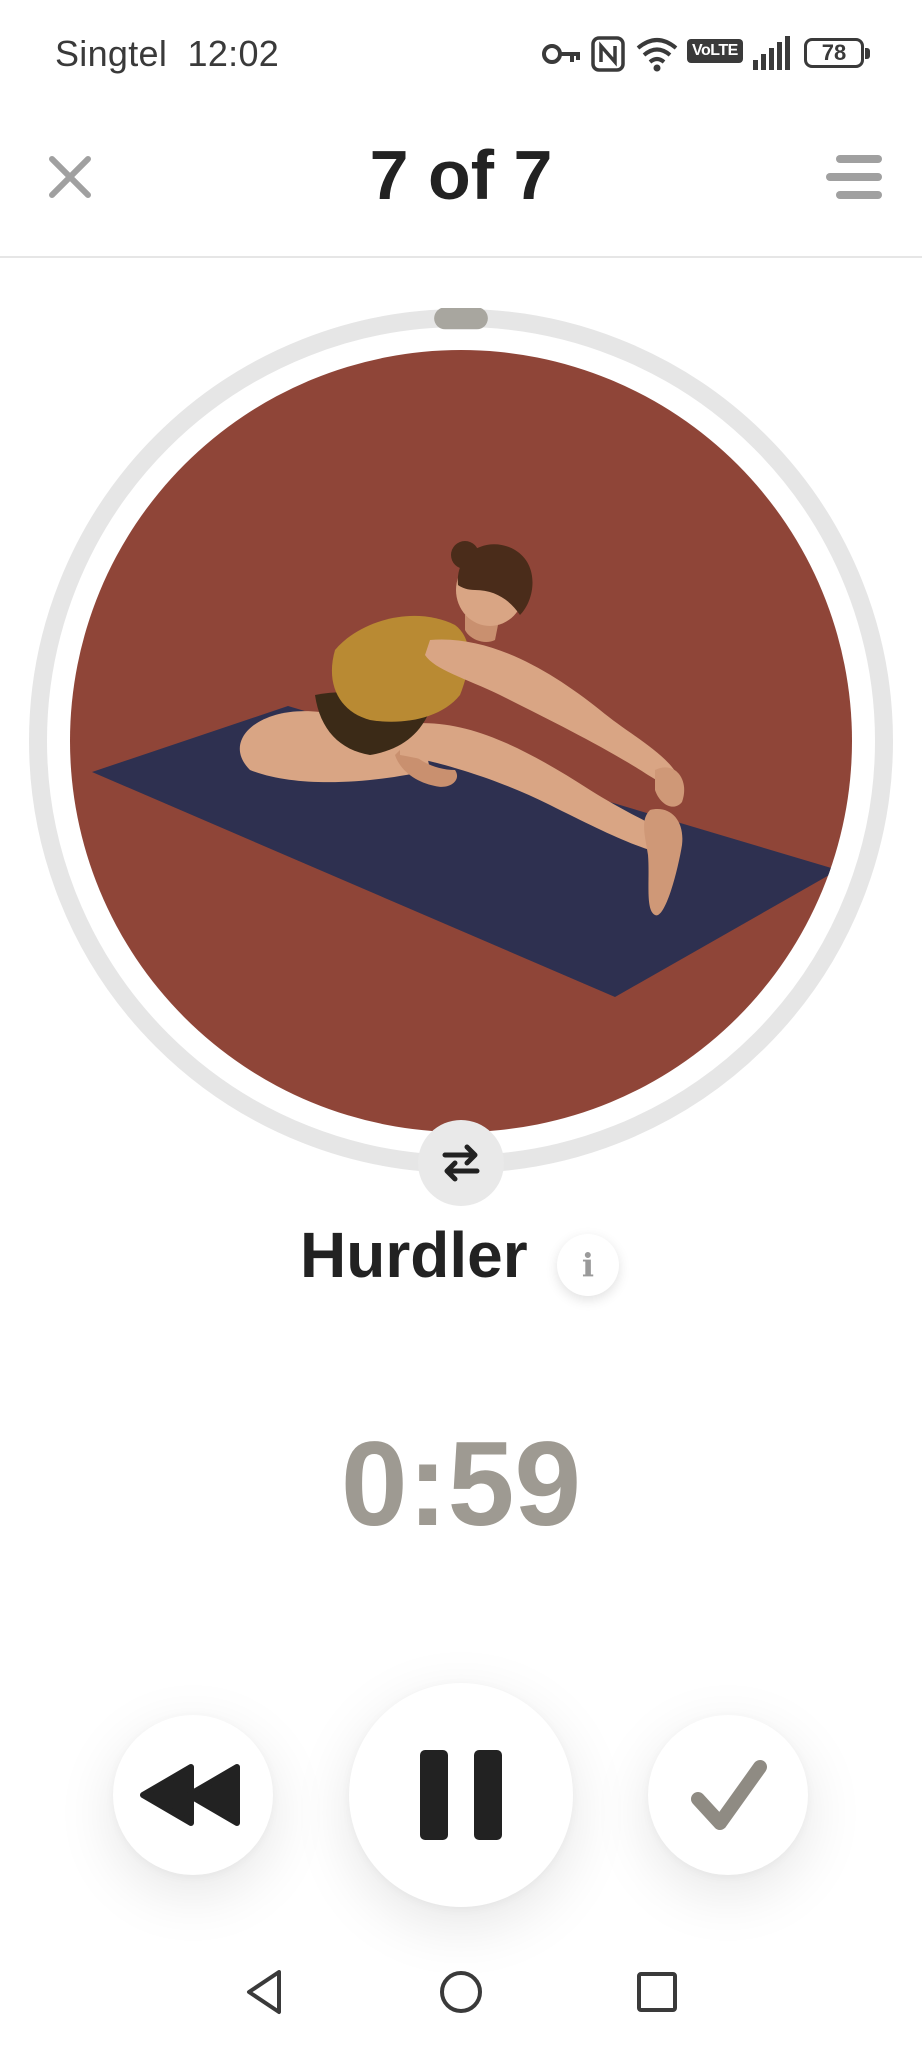  Describe the element at coordinates (111, 53) in the screenshot. I see `carrier-label: Singtel` at that location.